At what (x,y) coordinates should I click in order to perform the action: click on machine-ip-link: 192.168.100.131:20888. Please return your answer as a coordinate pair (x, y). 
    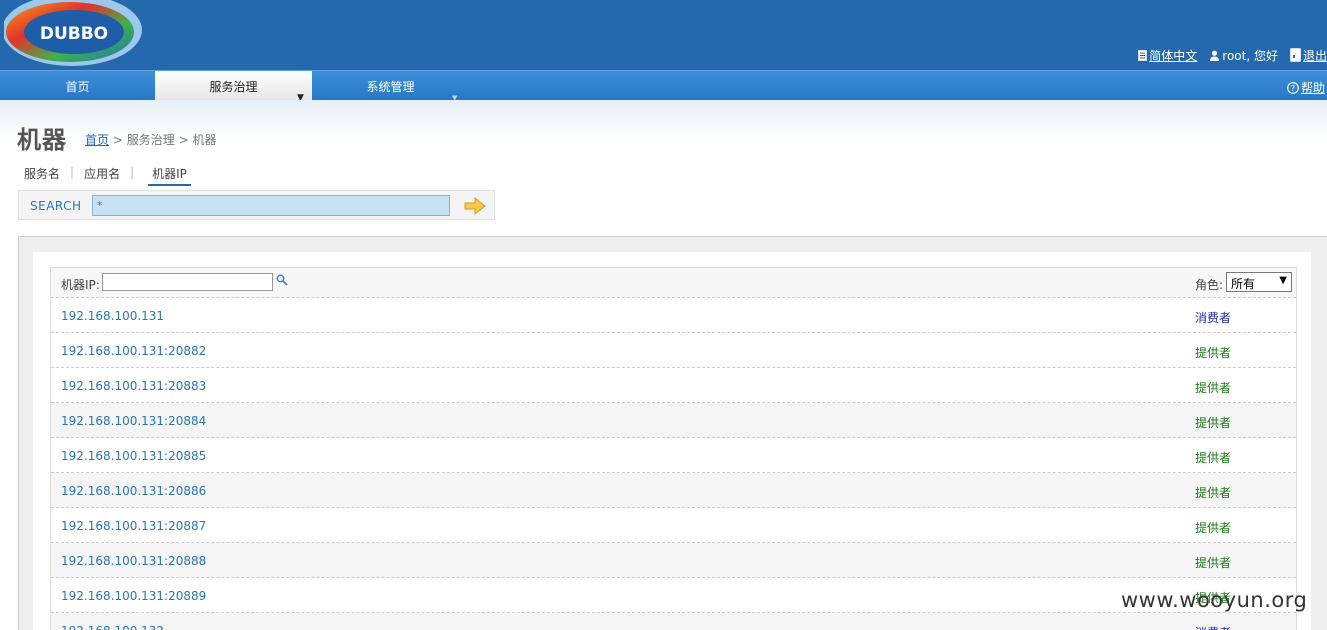
    Looking at the image, I should click on (133, 561).